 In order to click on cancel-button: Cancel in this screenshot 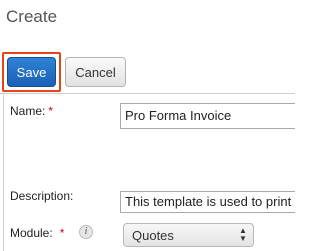, I will do `click(95, 72)`.